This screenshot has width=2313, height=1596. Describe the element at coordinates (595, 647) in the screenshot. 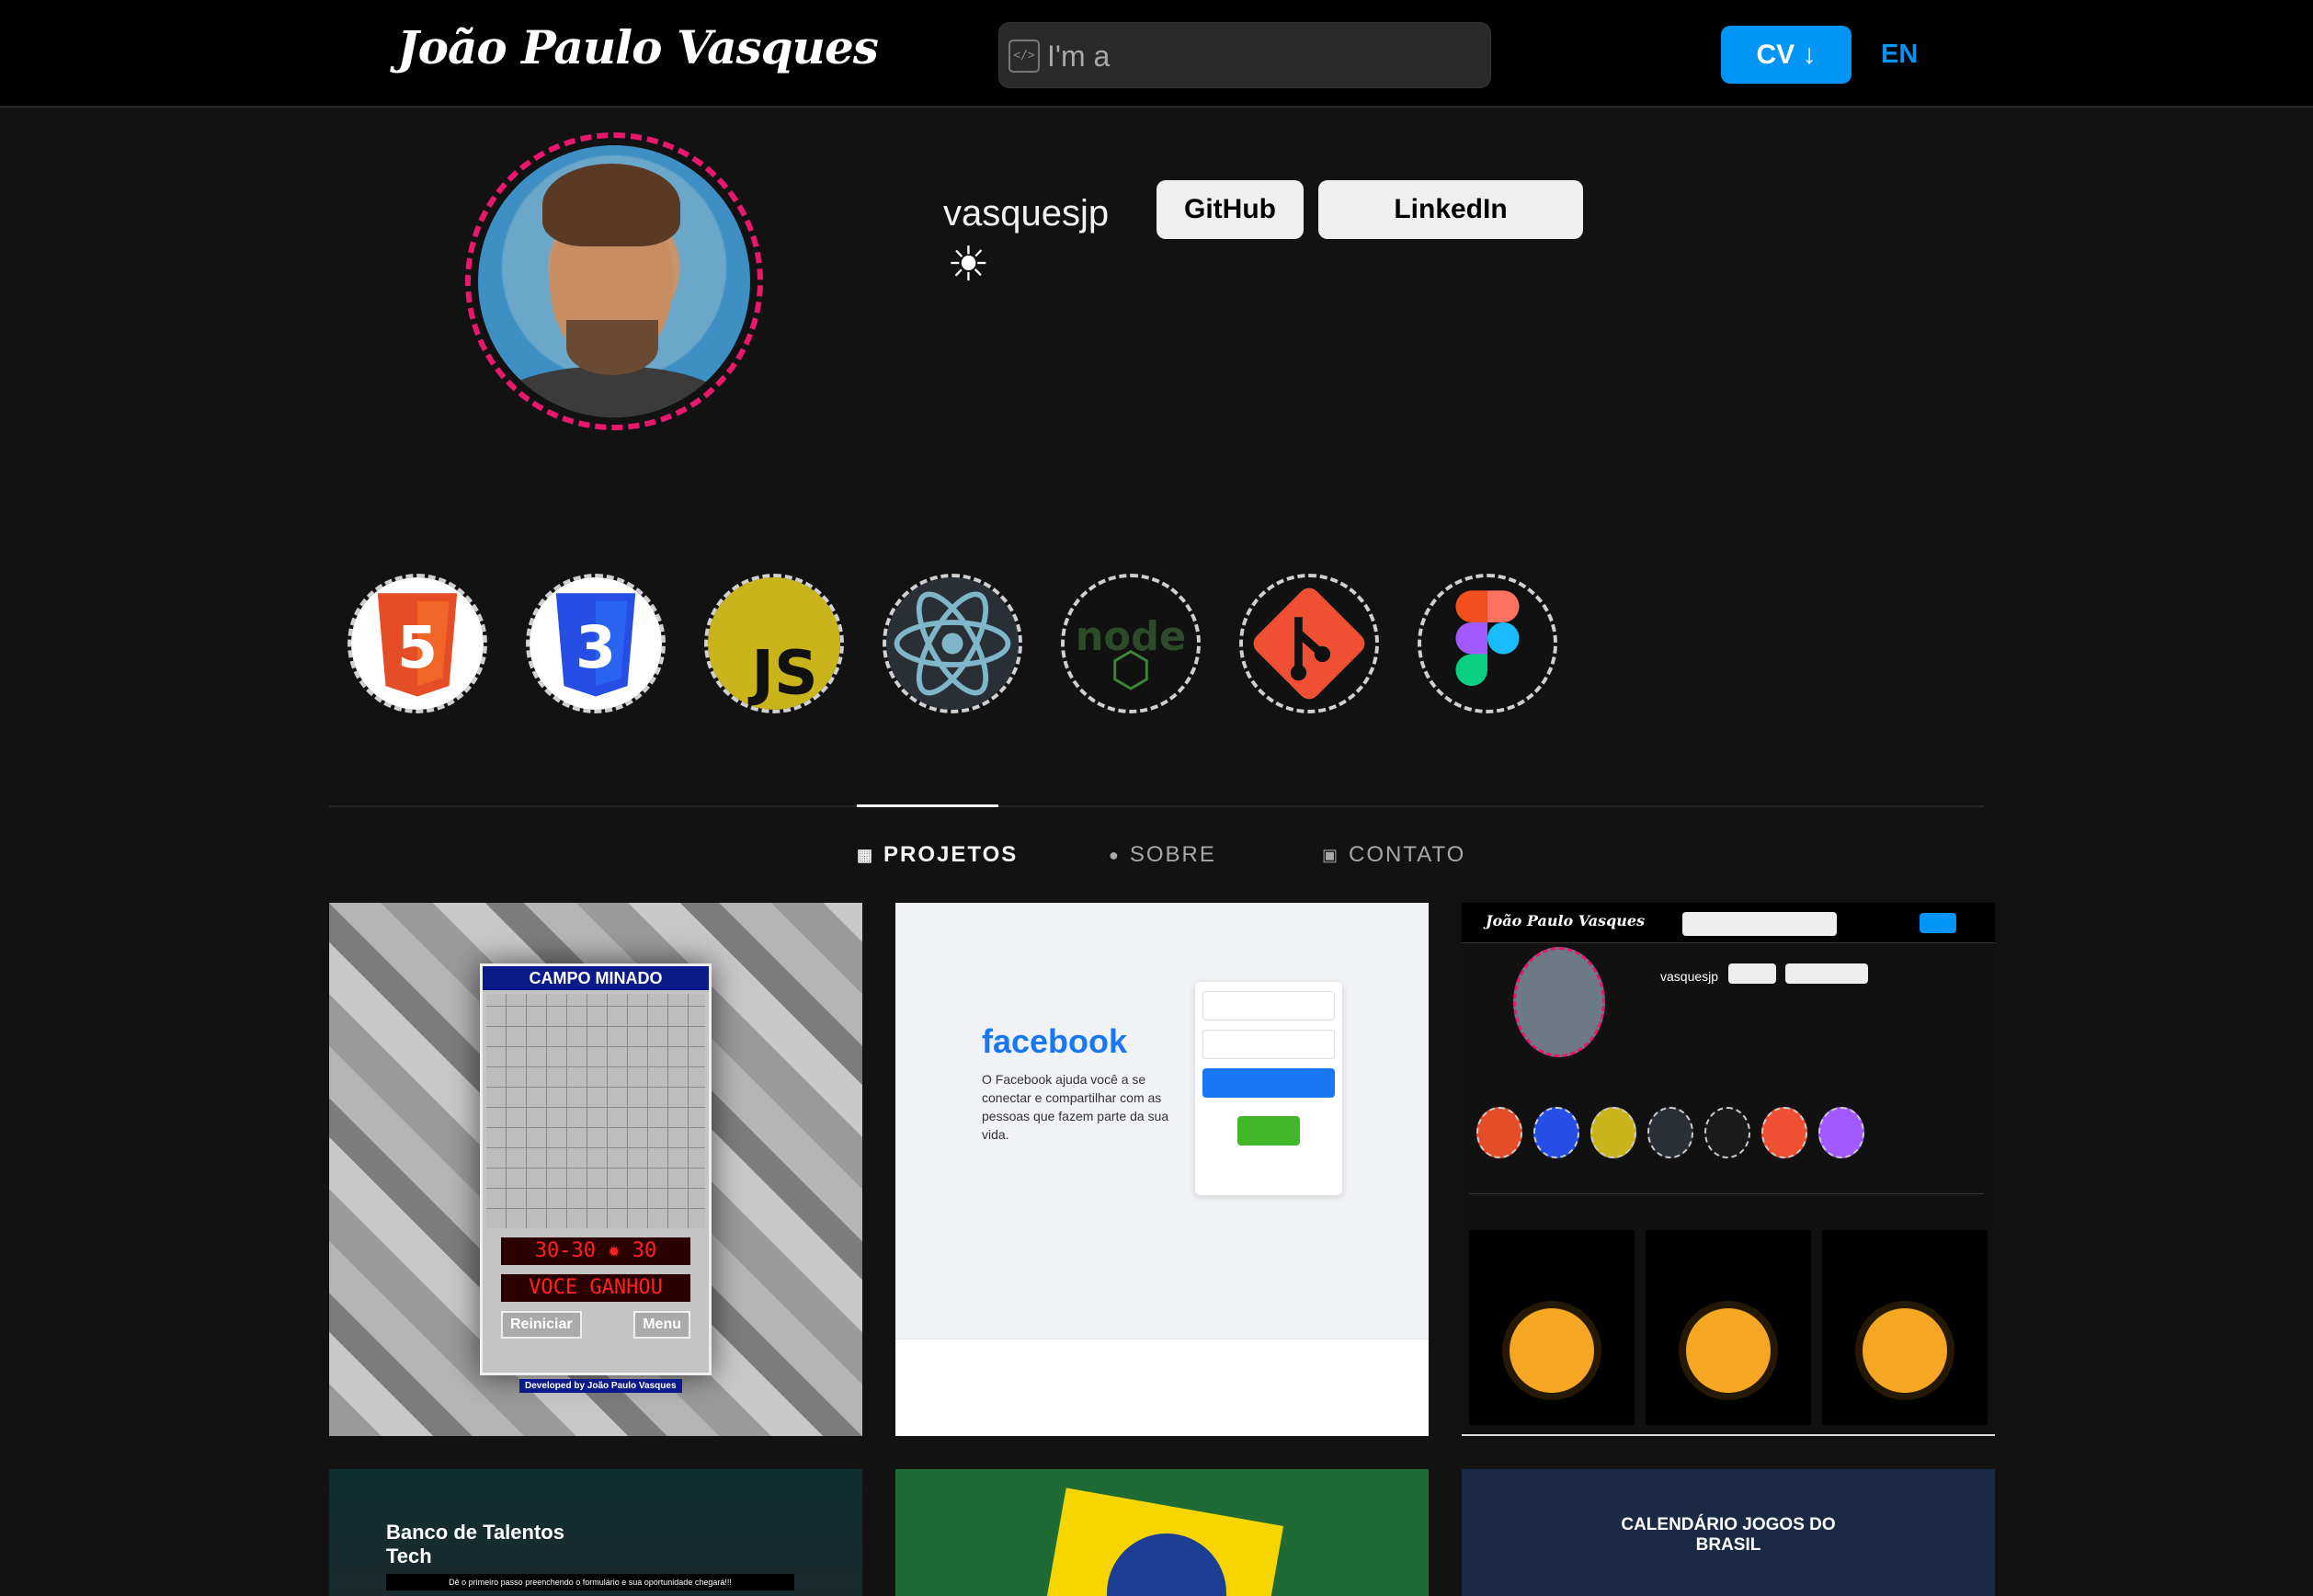

I see `svg-text: 3` at that location.